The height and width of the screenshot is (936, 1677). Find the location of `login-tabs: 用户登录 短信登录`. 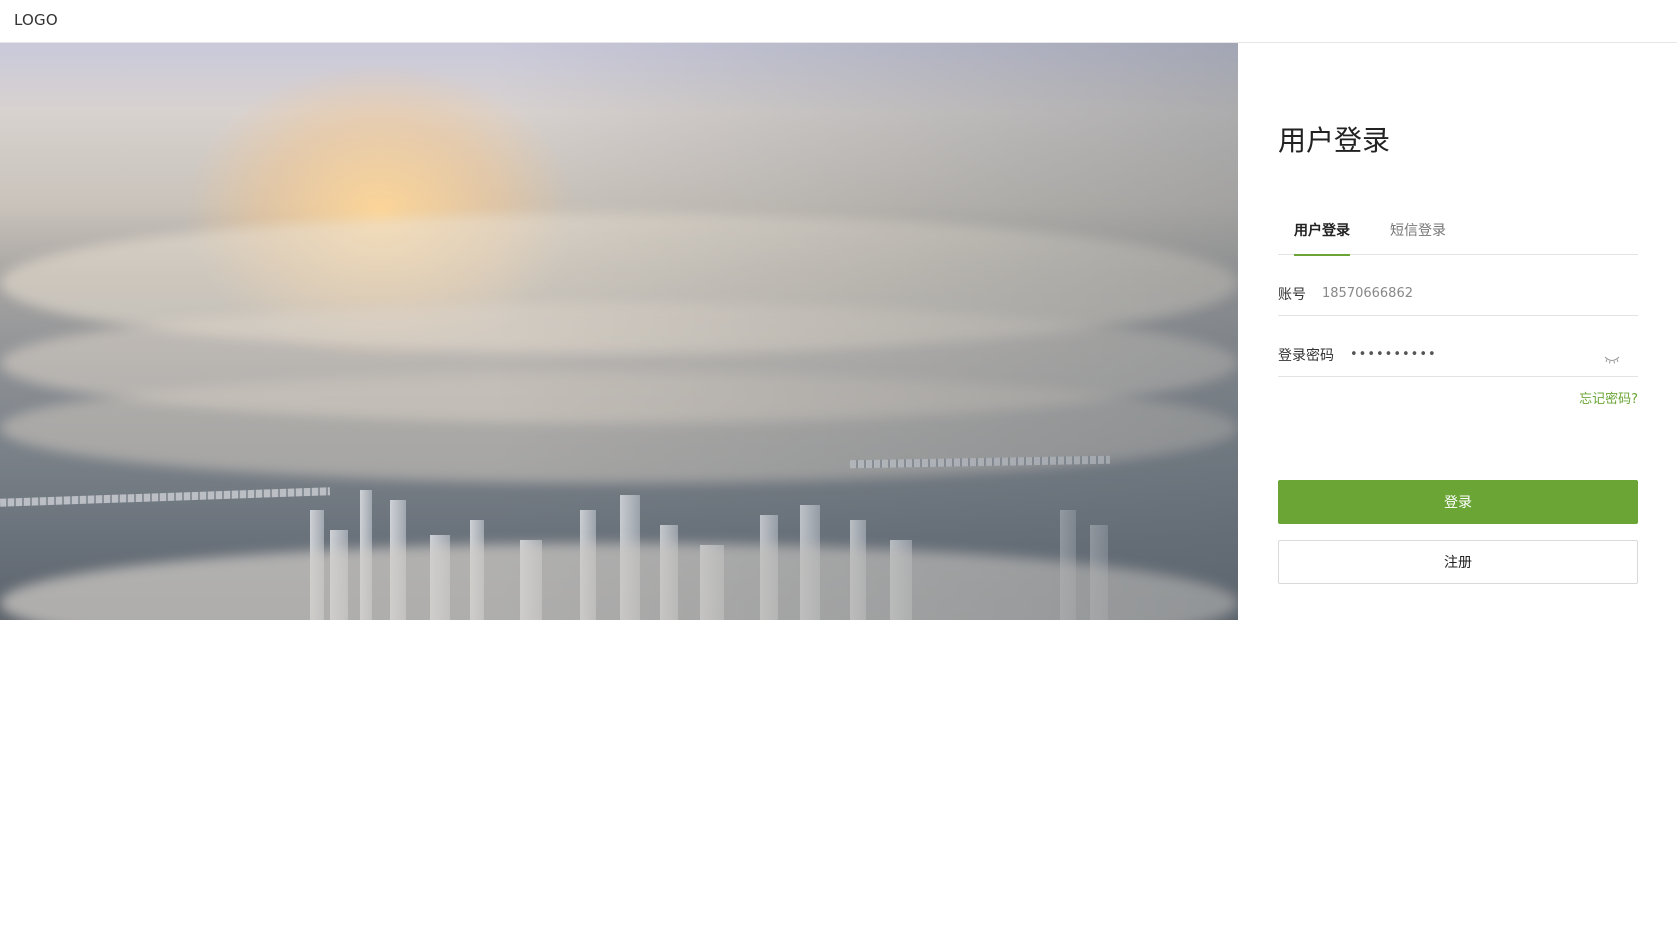

login-tabs: 用户登录 短信登录 is located at coordinates (1458, 239).